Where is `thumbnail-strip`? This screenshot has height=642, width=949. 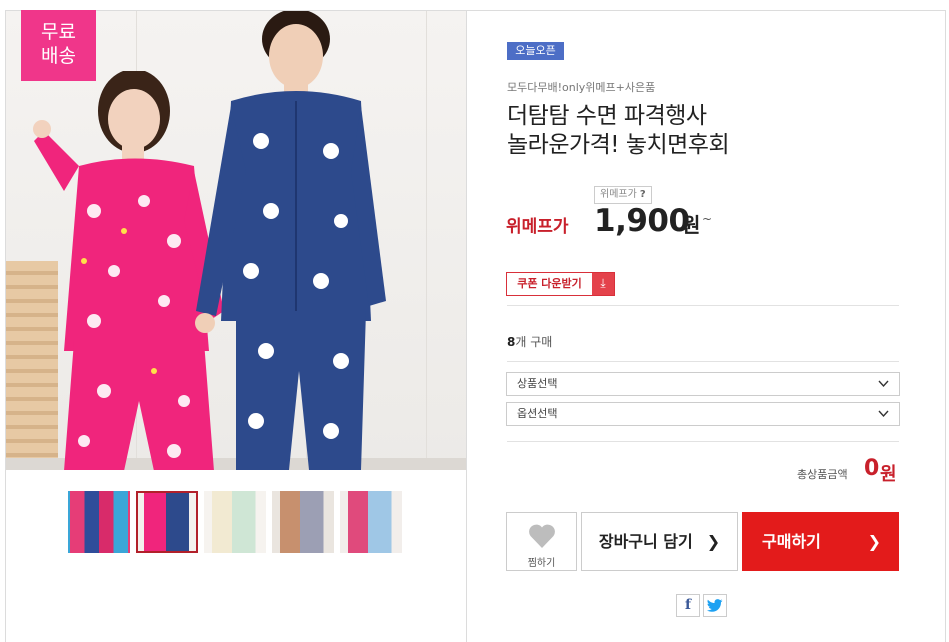 thumbnail-strip is located at coordinates (235, 522).